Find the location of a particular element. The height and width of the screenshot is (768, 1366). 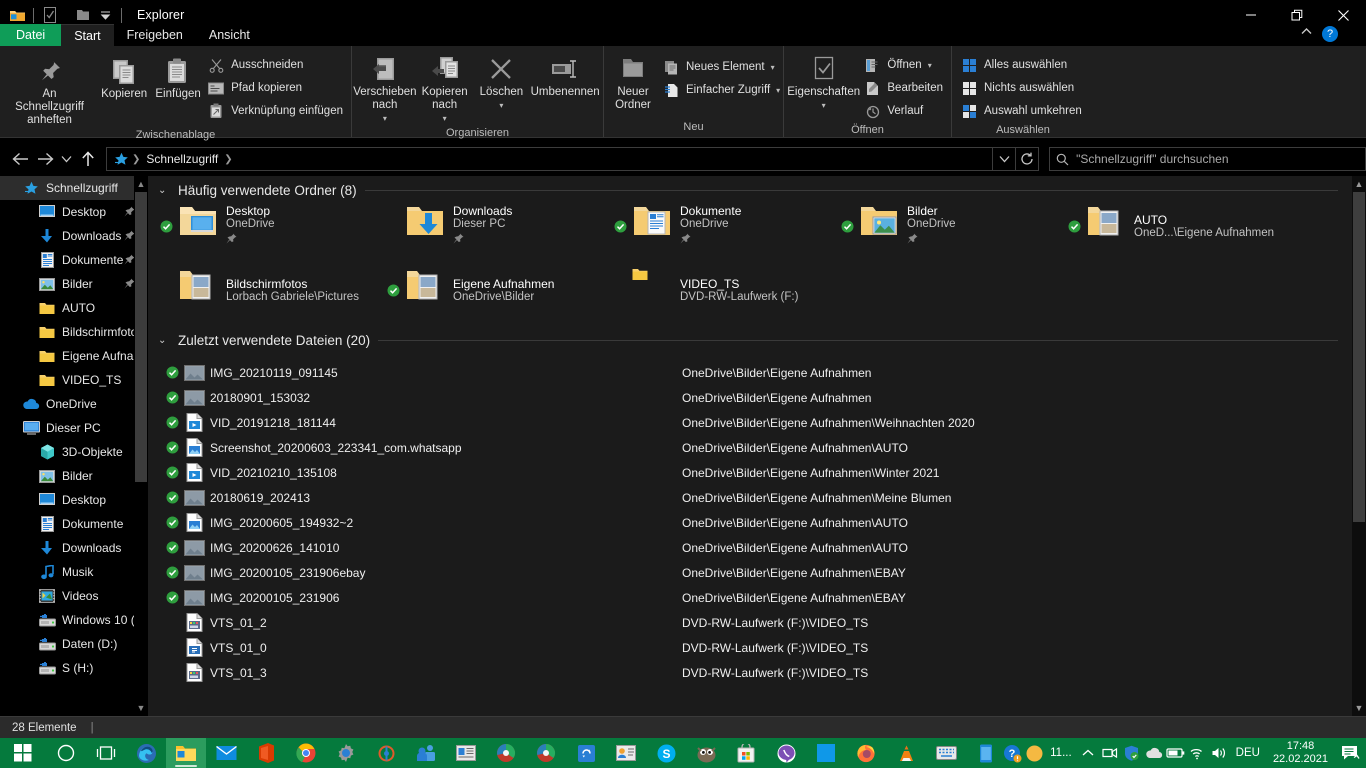

gimp-icon is located at coordinates (706, 753).